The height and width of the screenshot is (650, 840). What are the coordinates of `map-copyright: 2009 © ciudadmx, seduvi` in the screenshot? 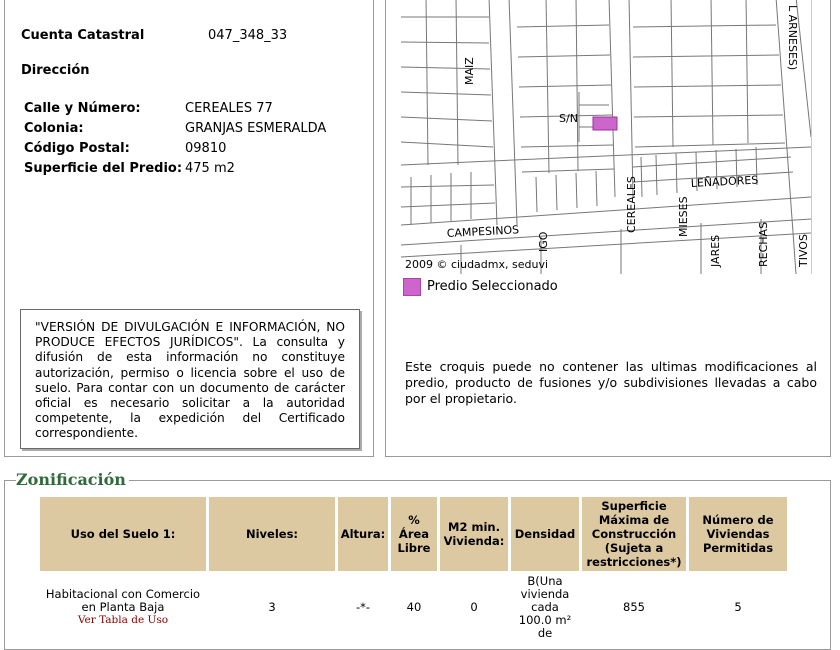 It's located at (477, 264).